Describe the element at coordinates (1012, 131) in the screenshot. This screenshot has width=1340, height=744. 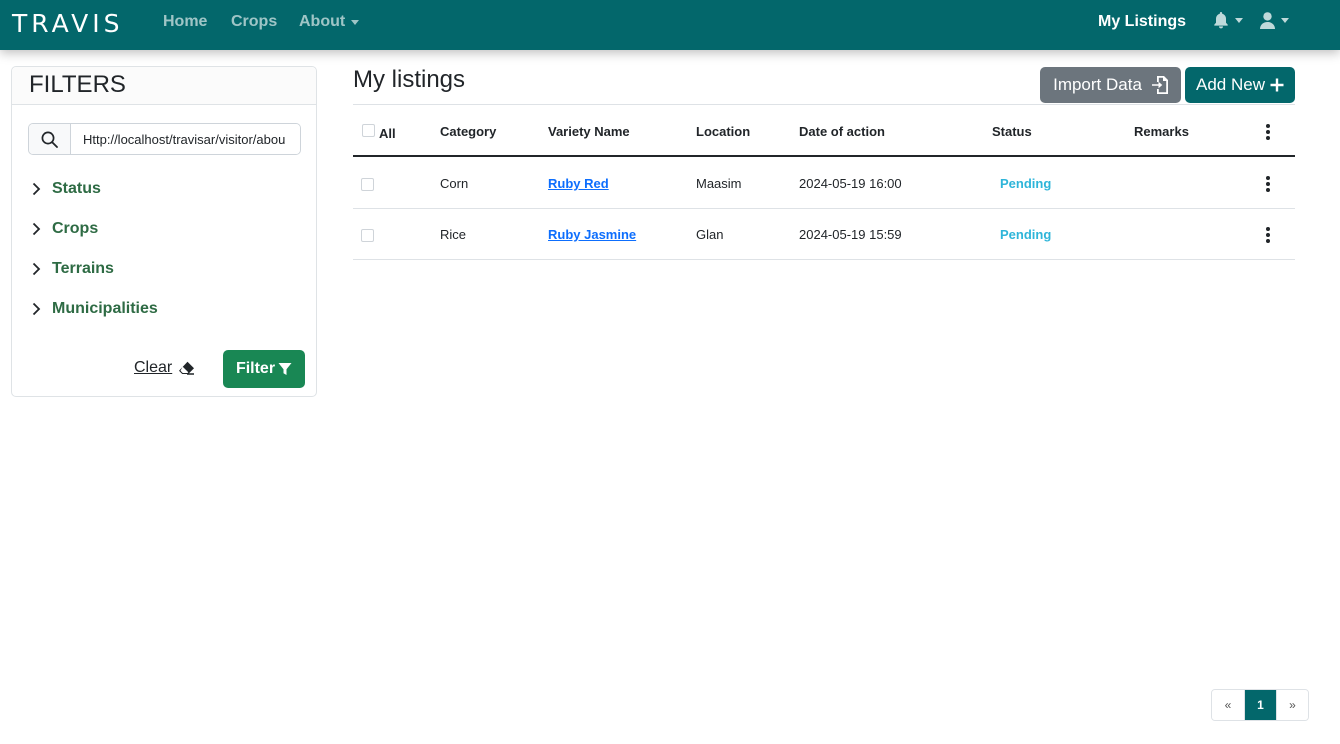
I see `header-status: Status` at that location.